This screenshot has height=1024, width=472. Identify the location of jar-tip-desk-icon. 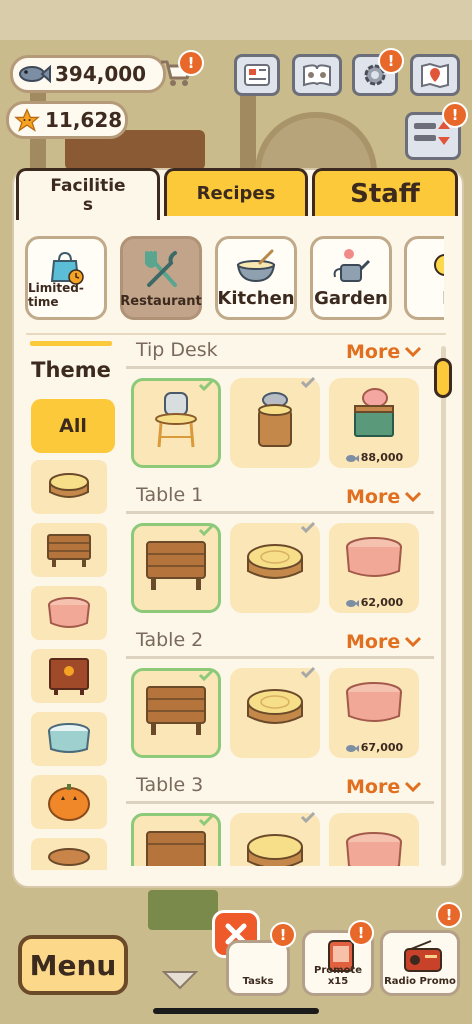
(176, 419).